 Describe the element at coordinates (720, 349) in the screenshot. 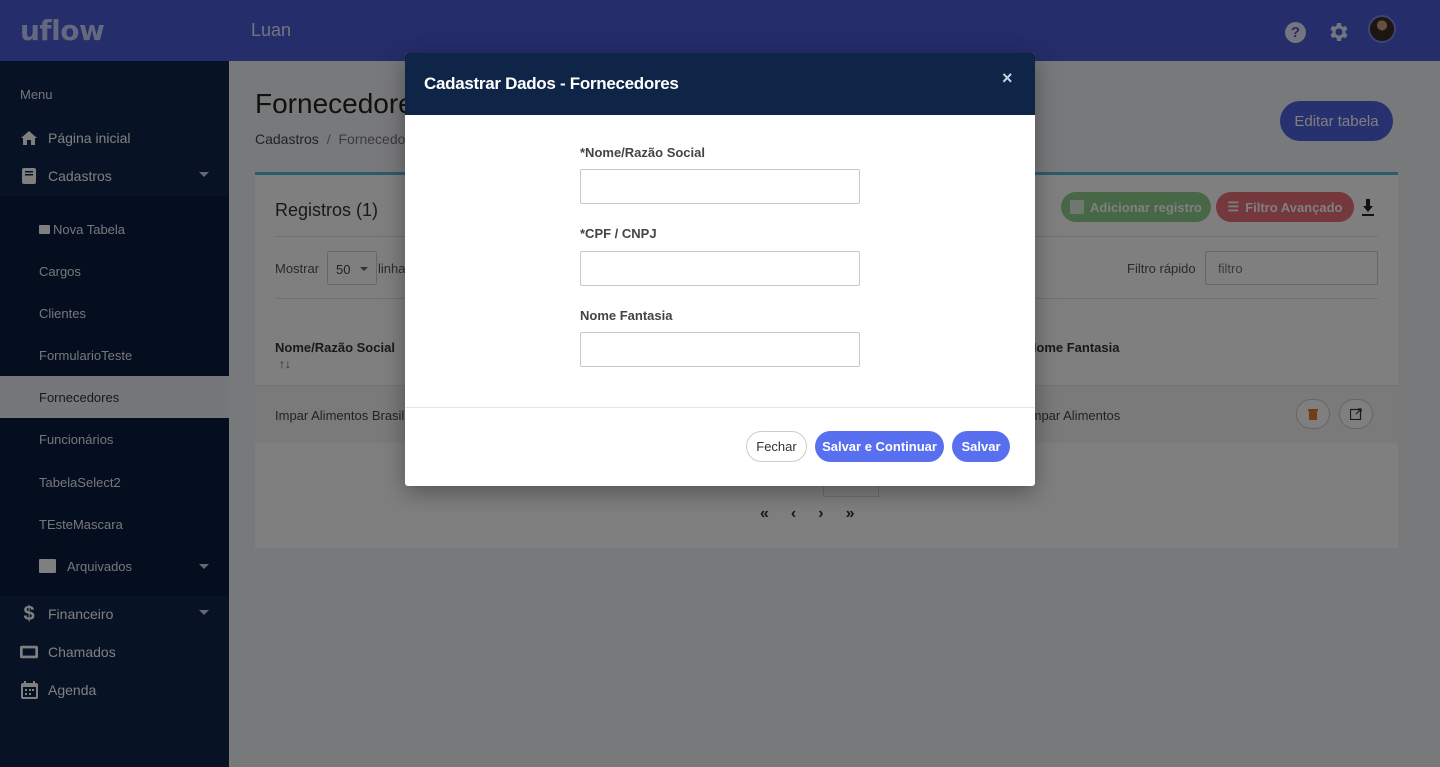

I see `fantasy-name-field` at that location.